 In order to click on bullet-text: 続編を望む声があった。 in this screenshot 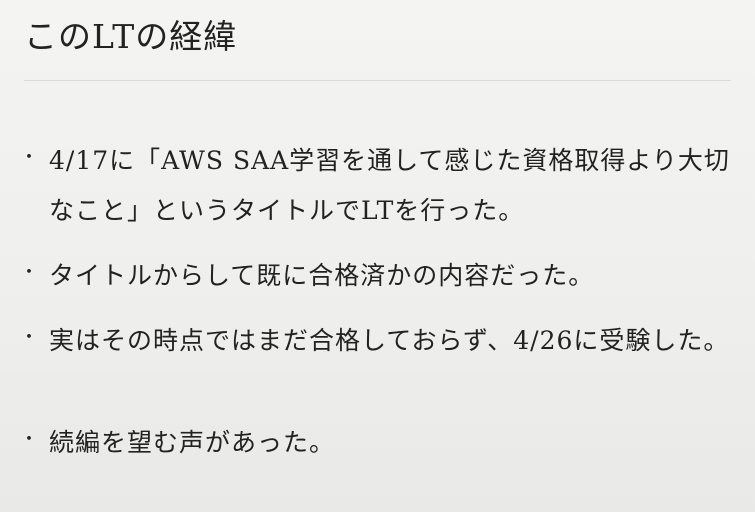, I will do `click(192, 442)`.